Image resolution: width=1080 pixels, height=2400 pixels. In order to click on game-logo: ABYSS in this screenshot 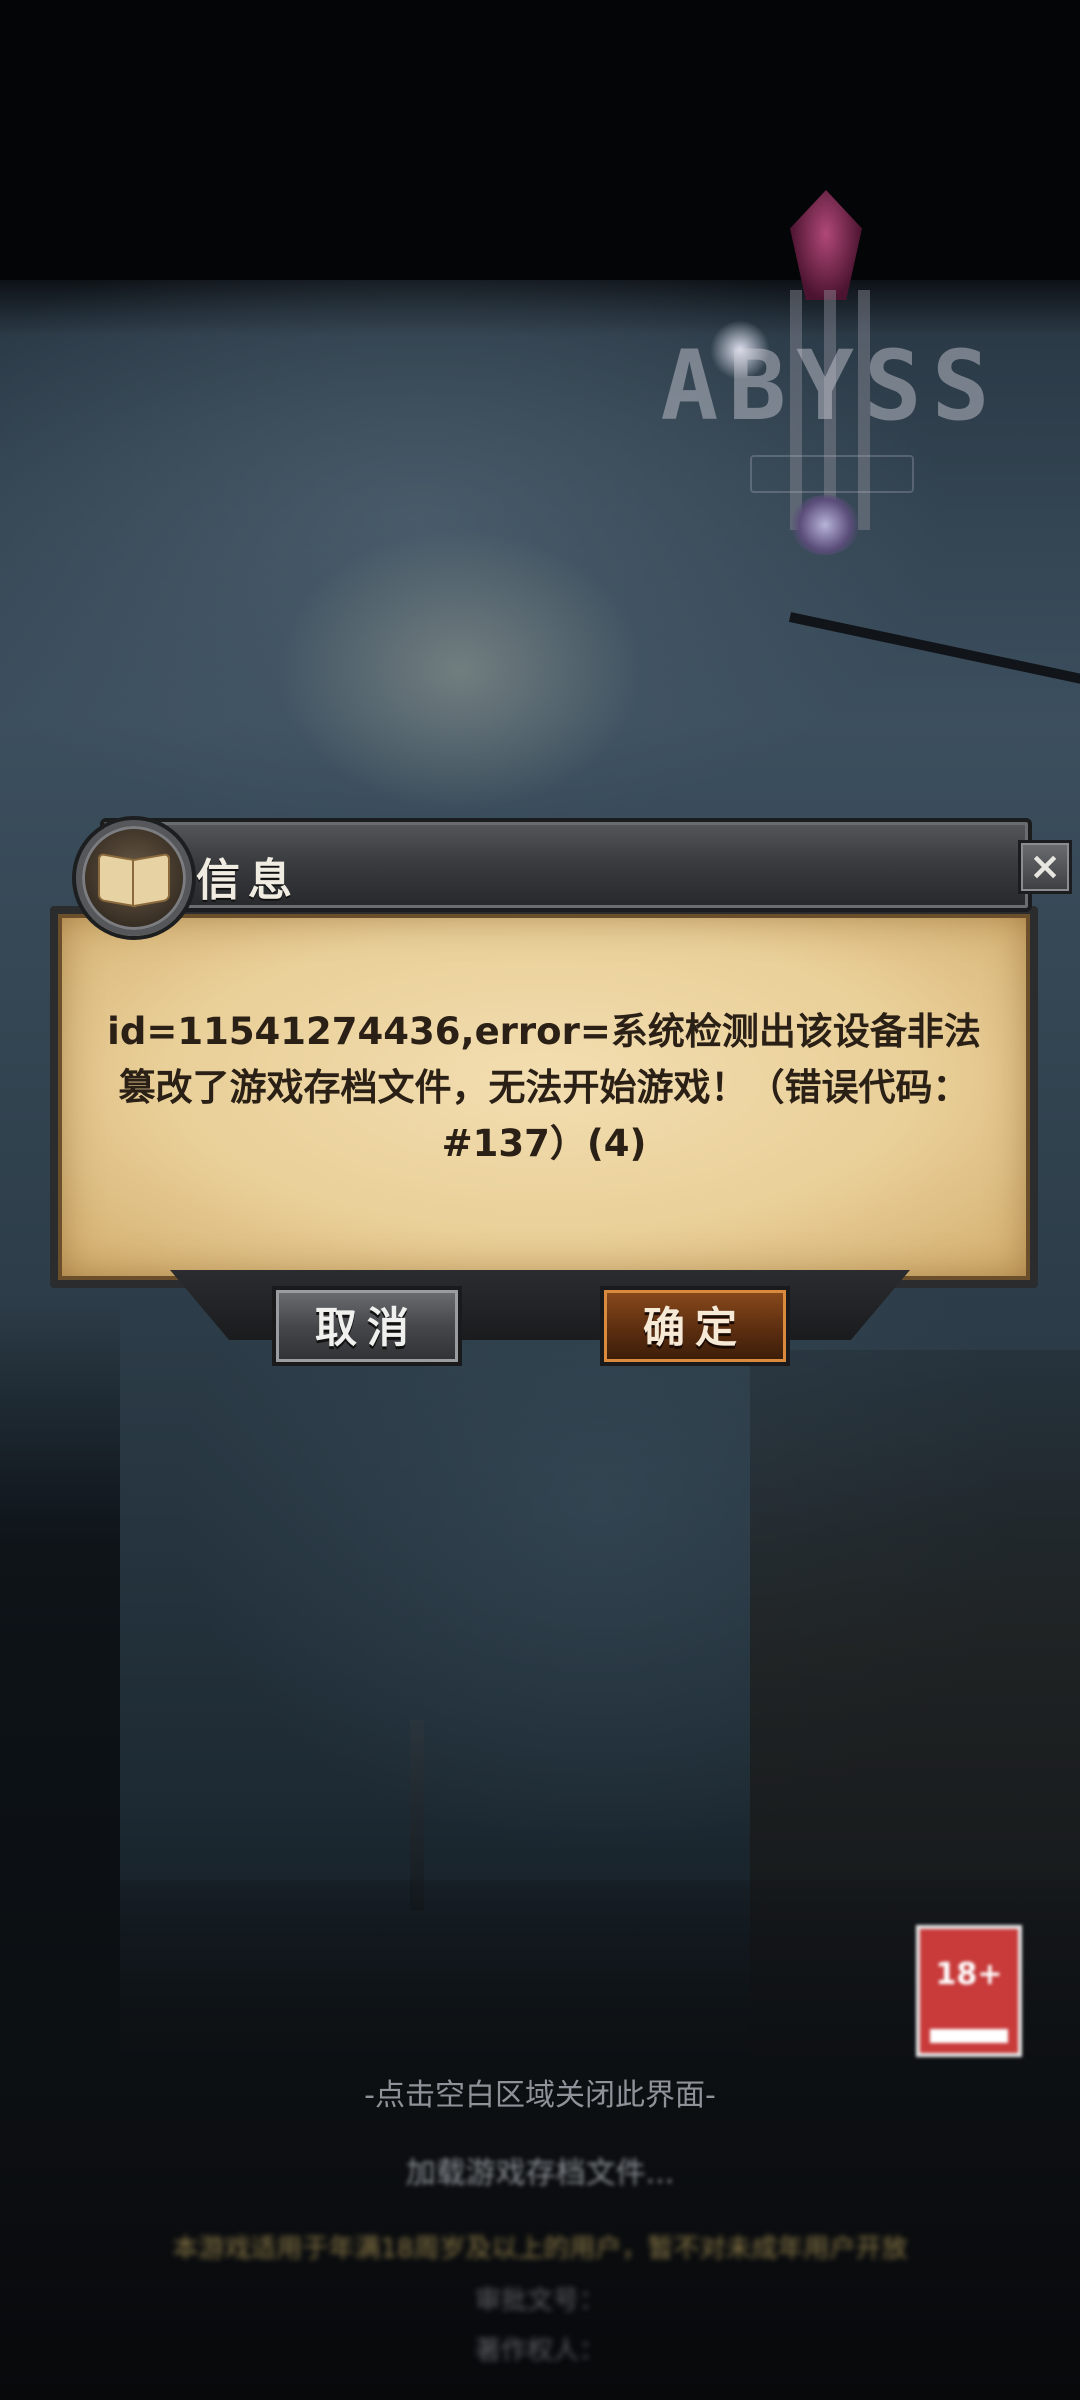, I will do `click(830, 375)`.